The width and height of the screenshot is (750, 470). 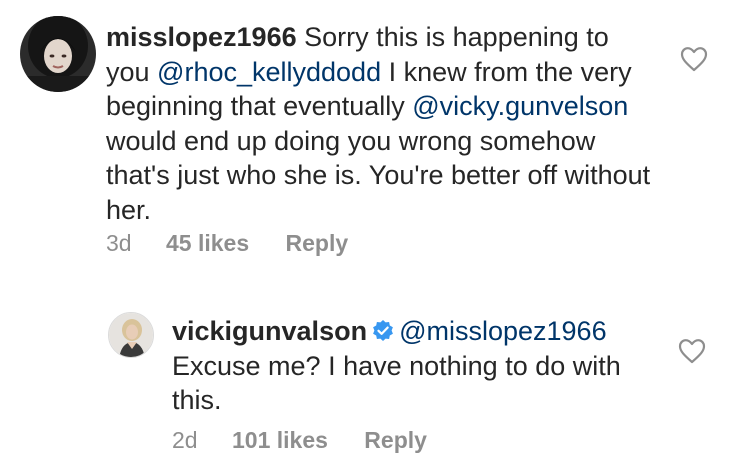 I want to click on comment-username: misslopez1966, so click(x=201, y=37).